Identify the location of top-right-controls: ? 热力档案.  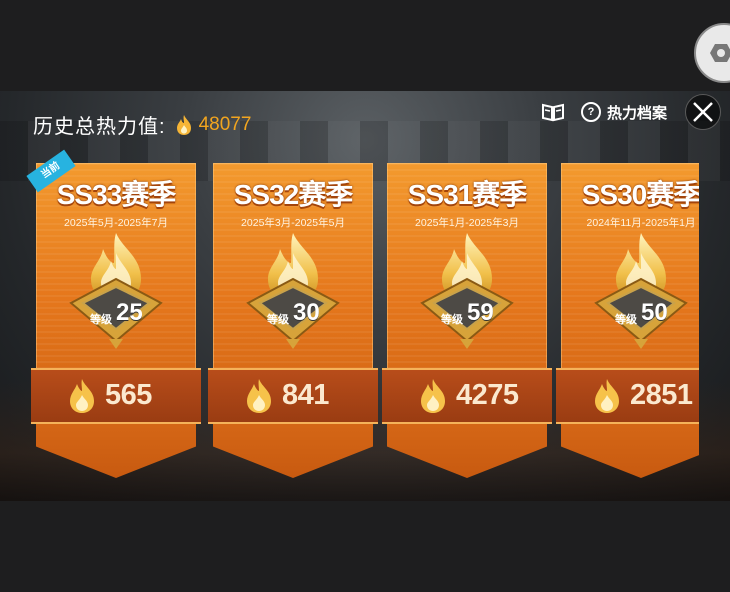
(635, 112).